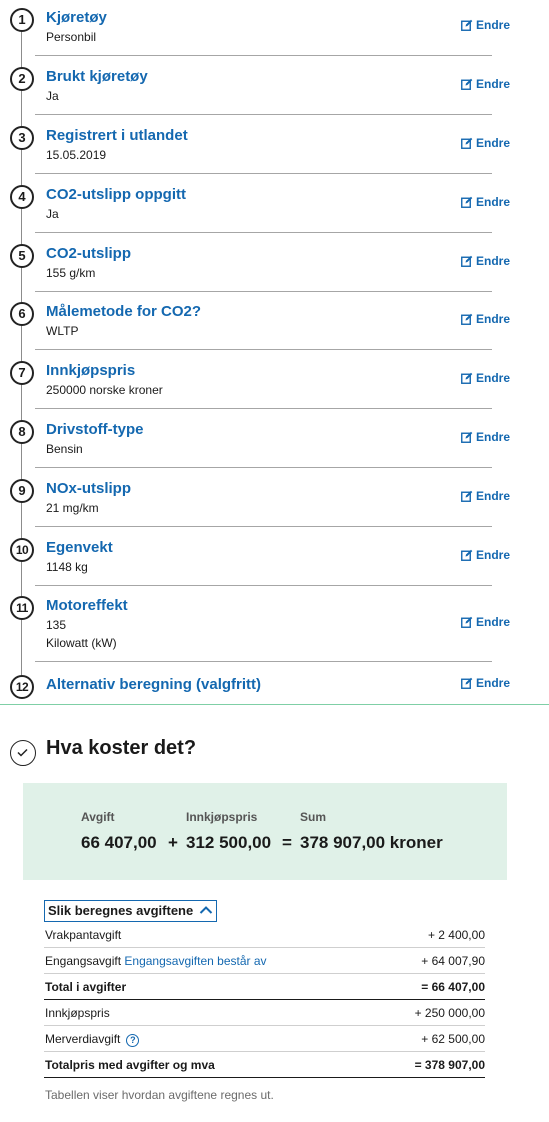 This screenshot has width=549, height=1122. What do you see at coordinates (22, 491) in the screenshot?
I see `step-number-9: 9` at bounding box center [22, 491].